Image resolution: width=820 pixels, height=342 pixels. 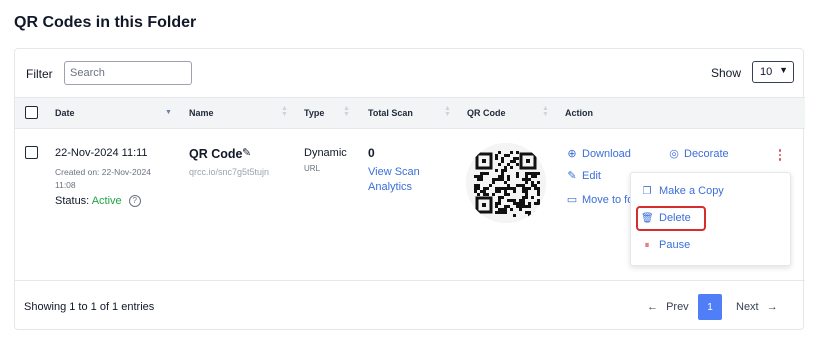 I want to click on column-name: Name, so click(x=201, y=113).